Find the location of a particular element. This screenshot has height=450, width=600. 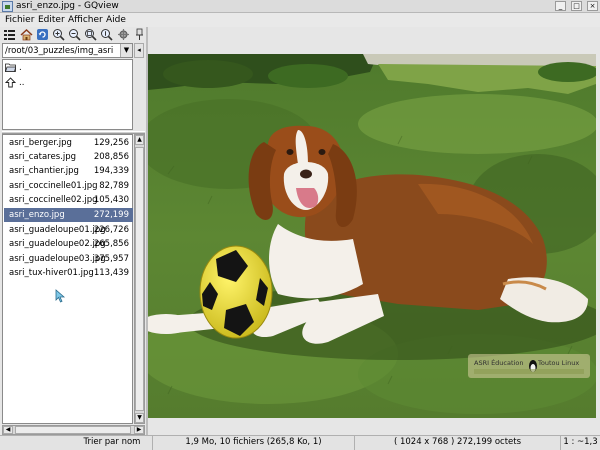

settings-icon is located at coordinates (123, 34).